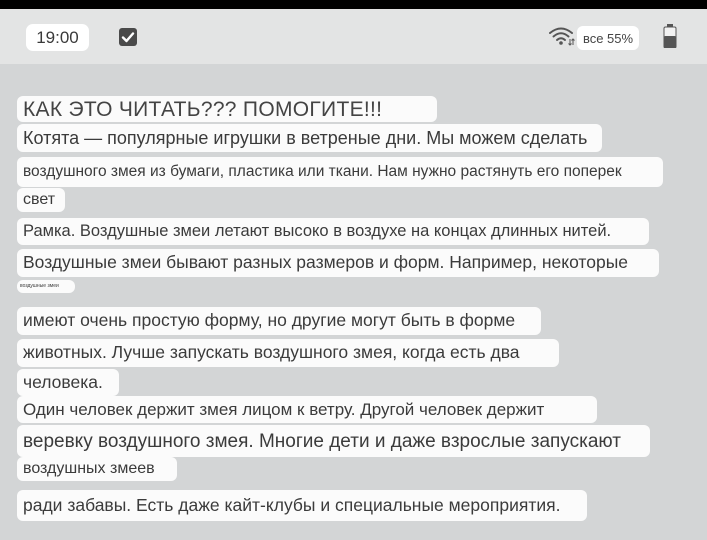 The width and height of the screenshot is (707, 540). Describe the element at coordinates (608, 38) in the screenshot. I see `battery-status: все 55%` at that location.